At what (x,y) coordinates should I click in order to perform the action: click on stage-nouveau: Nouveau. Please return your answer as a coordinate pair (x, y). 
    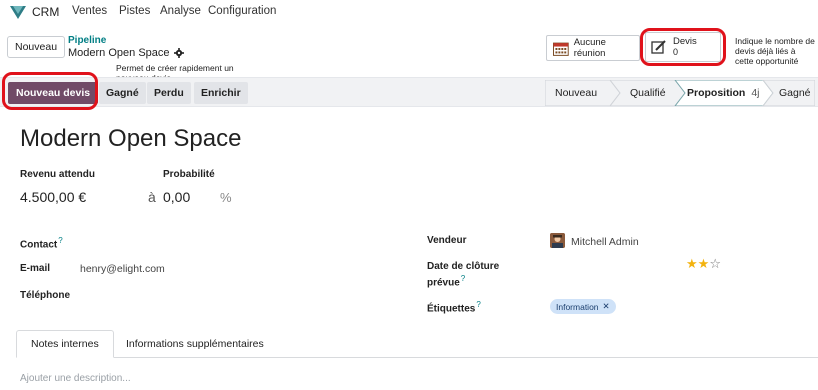
    Looking at the image, I should click on (576, 93).